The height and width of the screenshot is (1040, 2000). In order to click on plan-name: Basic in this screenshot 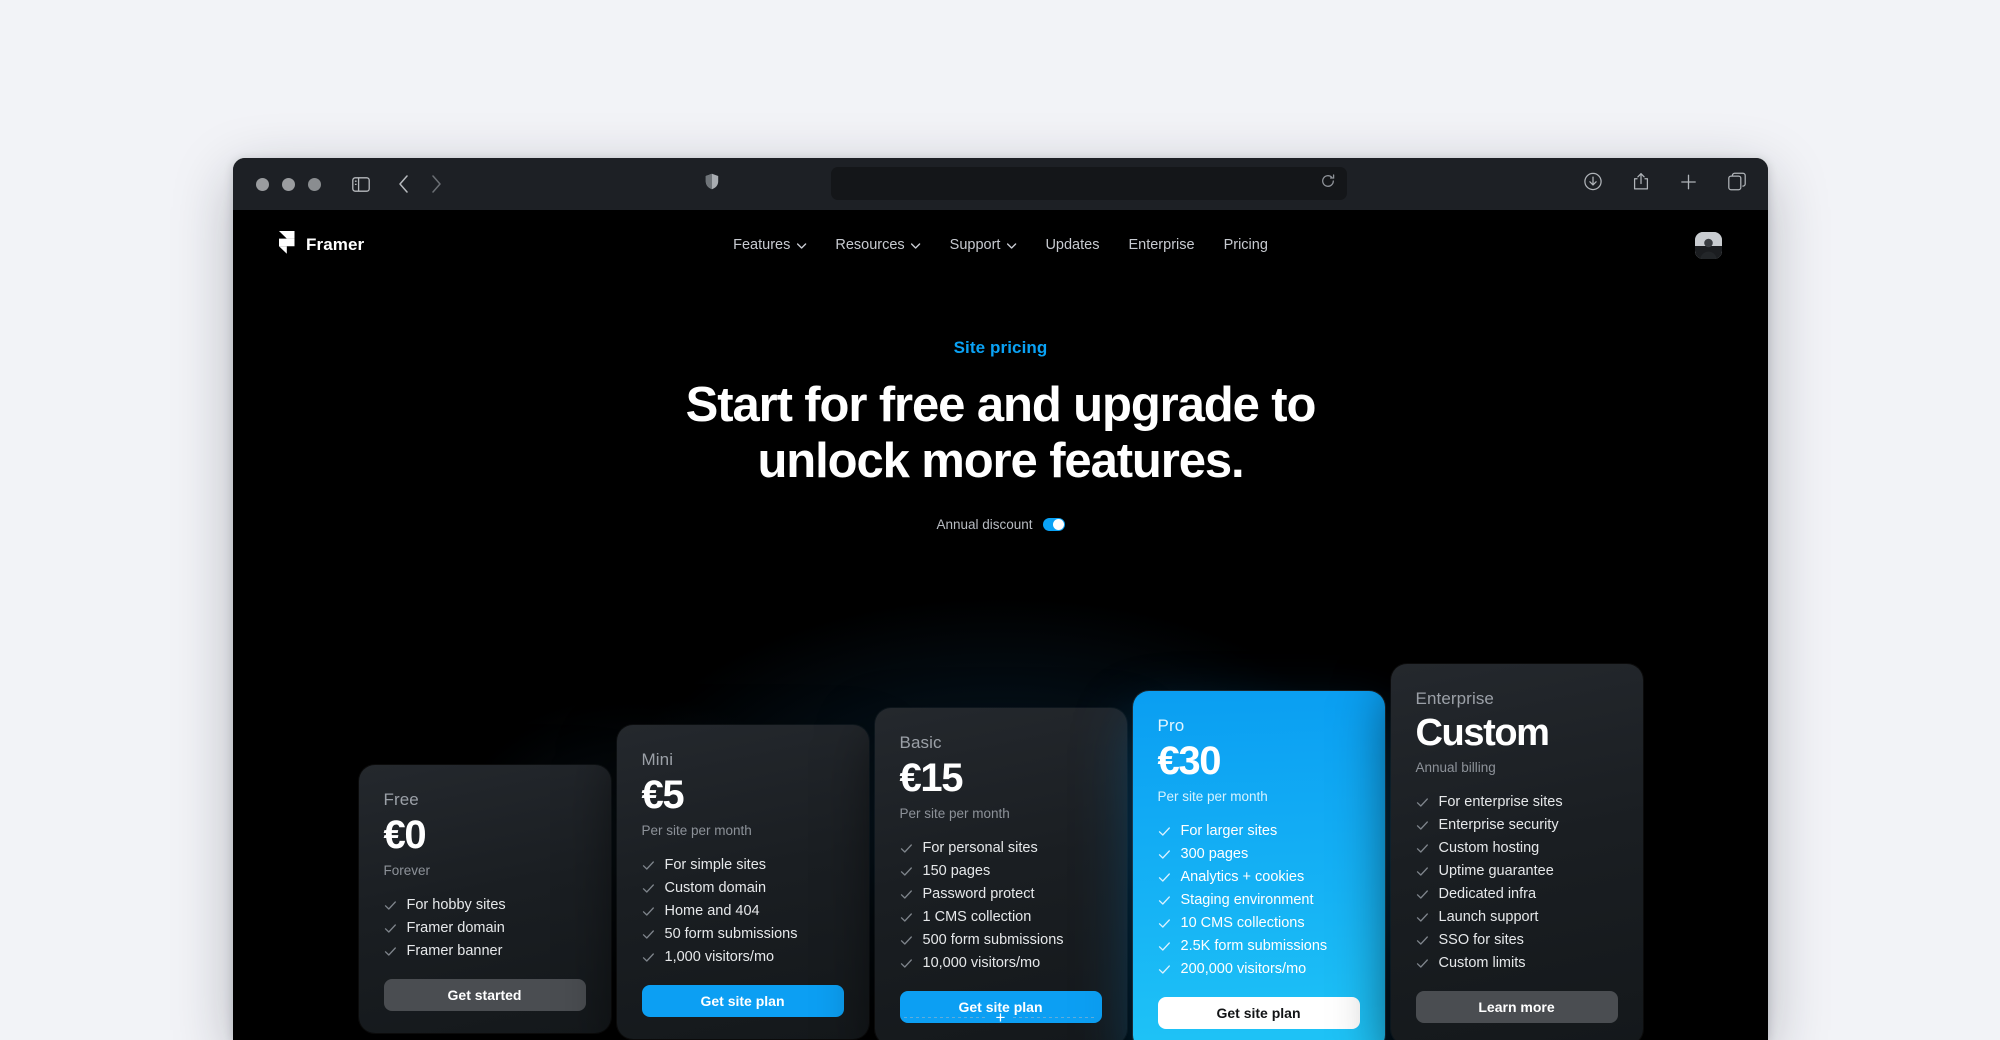, I will do `click(920, 743)`.